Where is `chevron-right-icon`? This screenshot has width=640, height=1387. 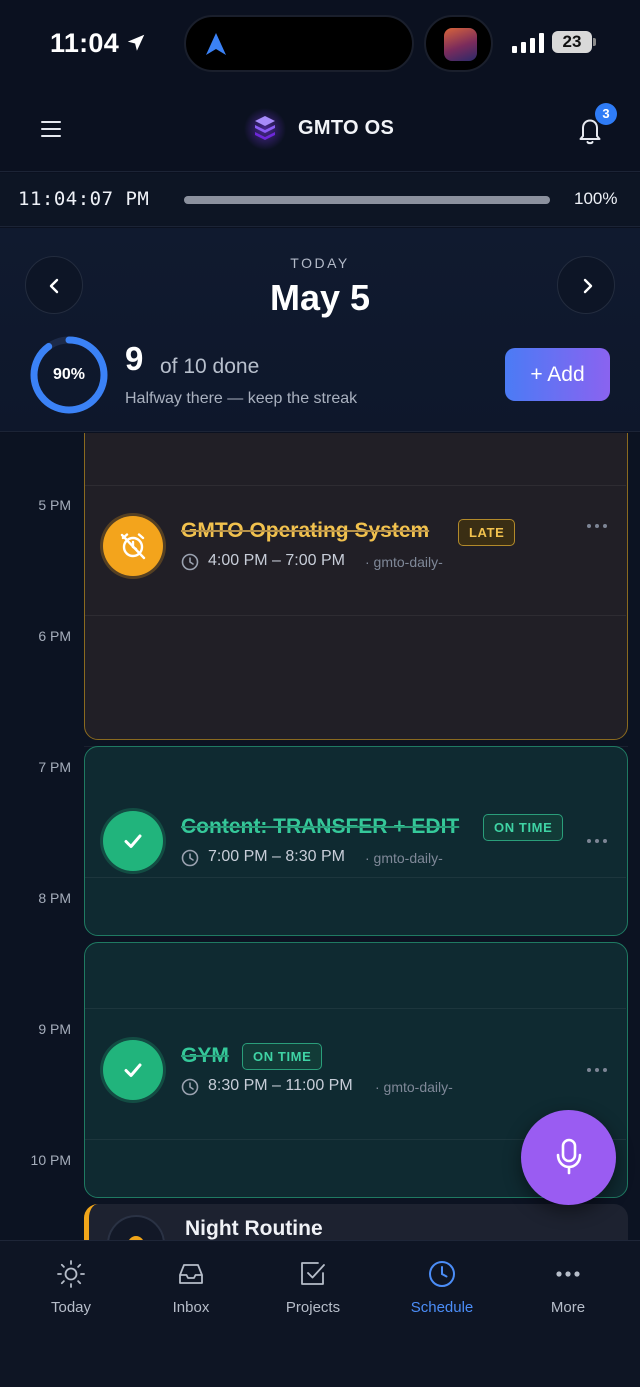 chevron-right-icon is located at coordinates (588, 286).